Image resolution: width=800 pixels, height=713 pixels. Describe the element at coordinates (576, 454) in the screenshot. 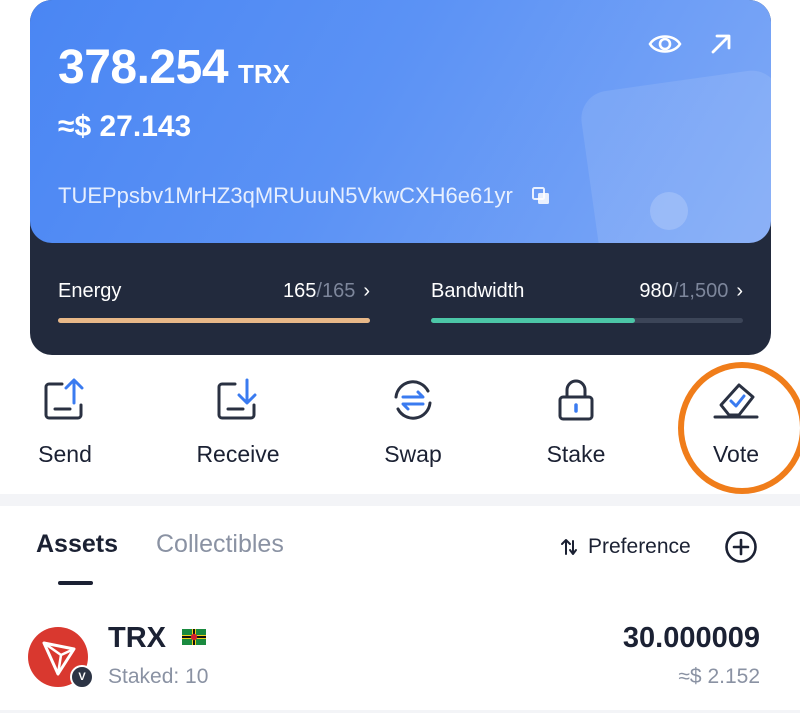

I see `stake-label: Stake` at that location.